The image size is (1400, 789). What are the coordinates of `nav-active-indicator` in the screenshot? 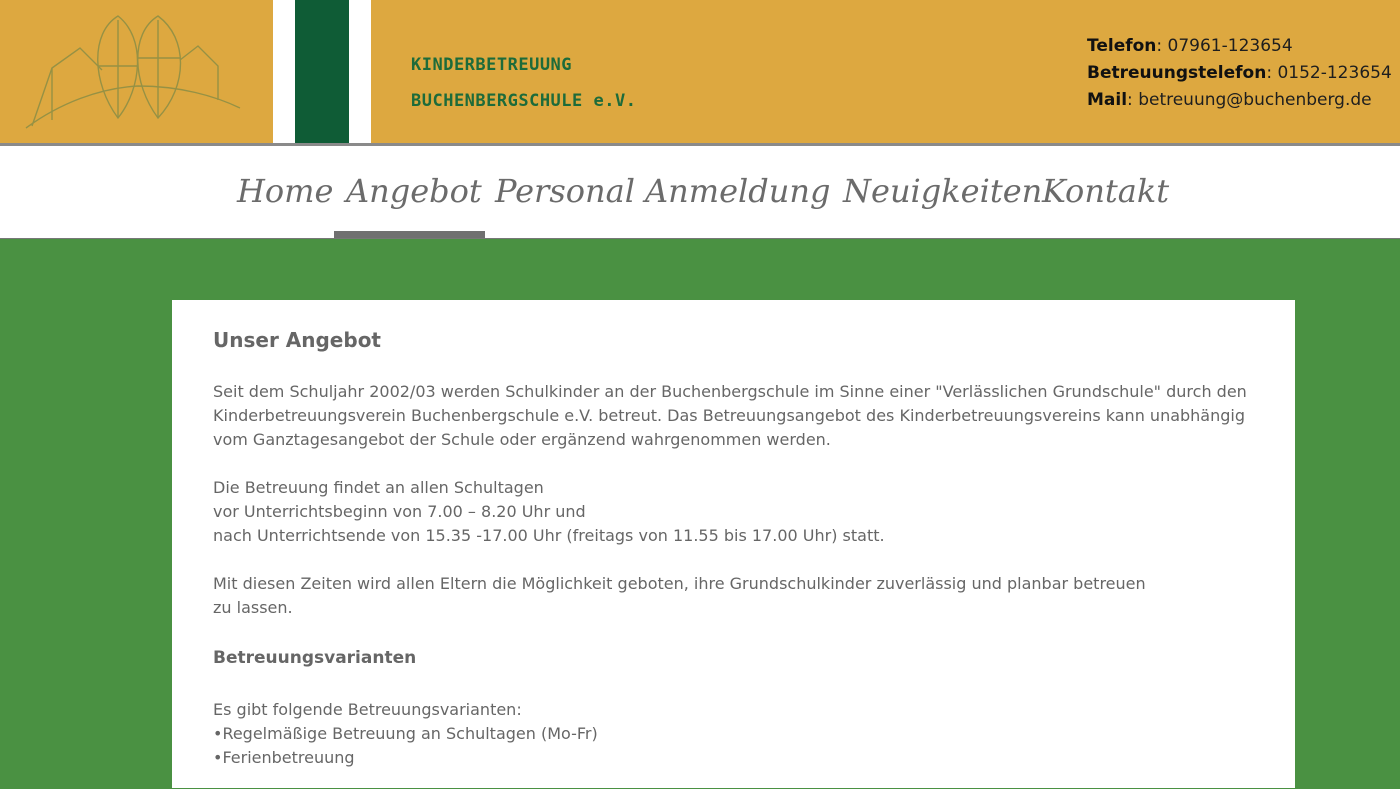 It's located at (409, 234).